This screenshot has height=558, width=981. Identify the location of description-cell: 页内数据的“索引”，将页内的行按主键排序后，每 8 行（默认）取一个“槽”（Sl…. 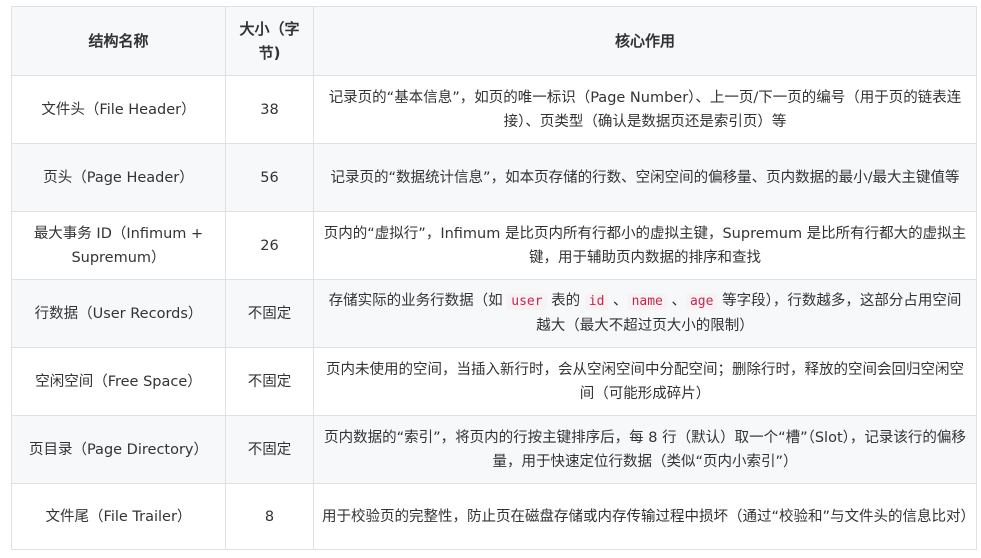
(645, 449).